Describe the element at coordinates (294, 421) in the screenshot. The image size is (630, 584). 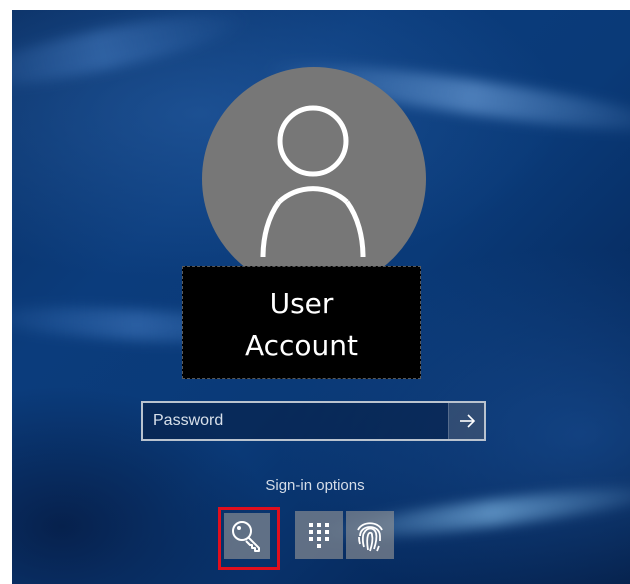
I see `password-input` at that location.